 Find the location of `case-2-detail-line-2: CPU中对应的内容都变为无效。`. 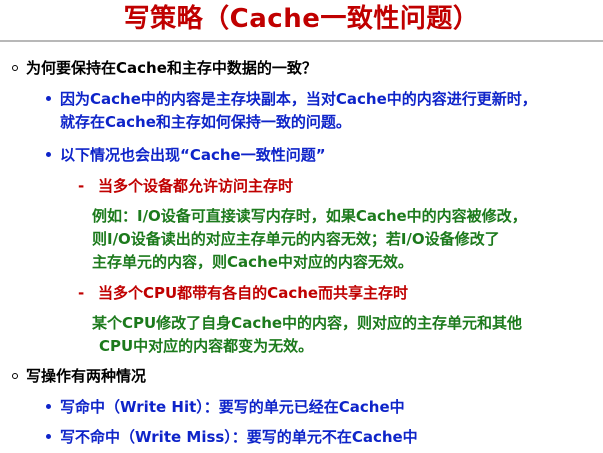

case-2-detail-line-2: CPU中对应的内容都变为无效。 is located at coordinates (206, 346).